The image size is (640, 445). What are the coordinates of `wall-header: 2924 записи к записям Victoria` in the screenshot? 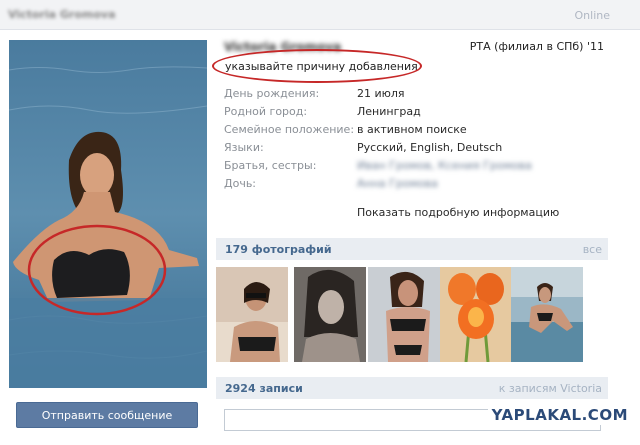 It's located at (412, 388).